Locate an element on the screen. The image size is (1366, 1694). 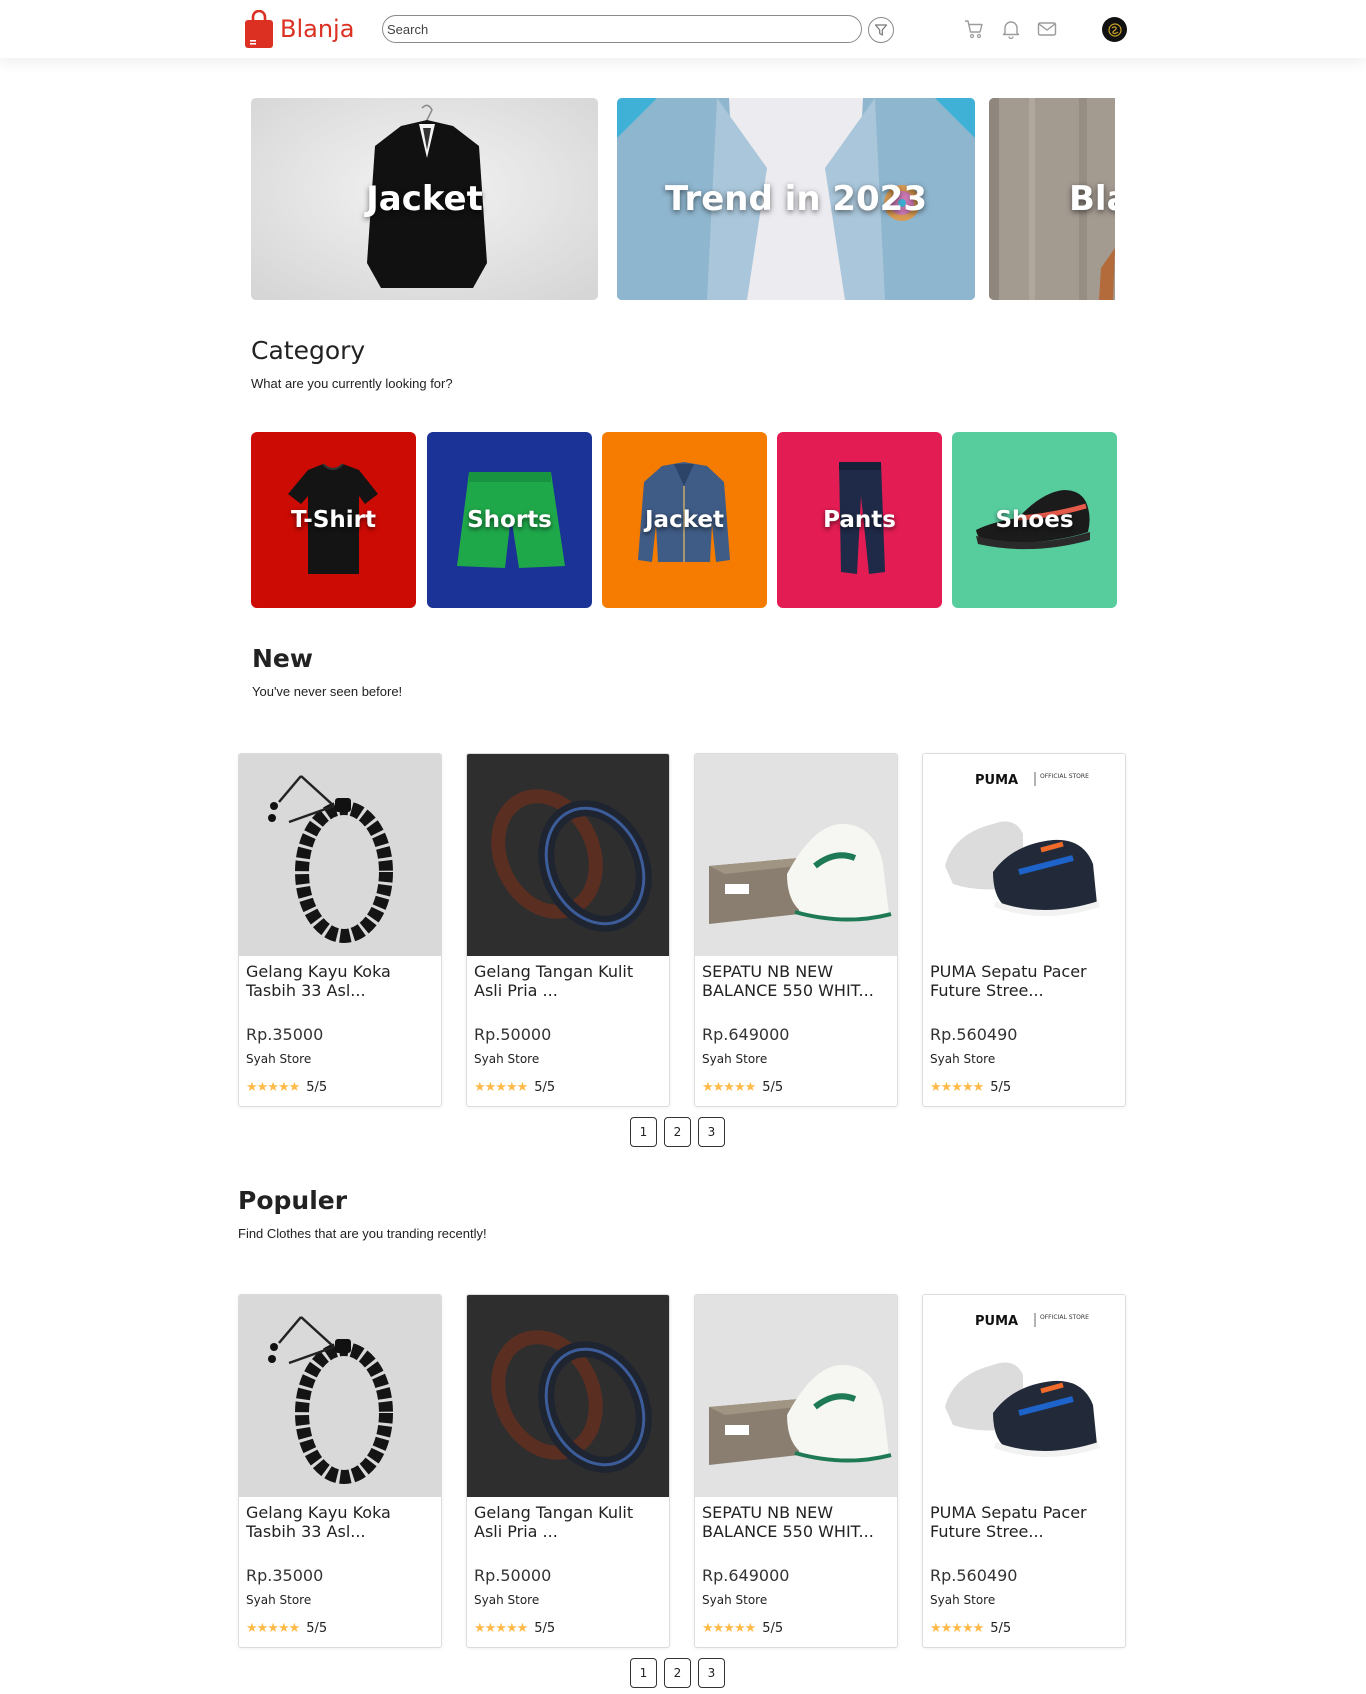
official-store-tag: OFFICIAL STORE is located at coordinates (1064, 776).